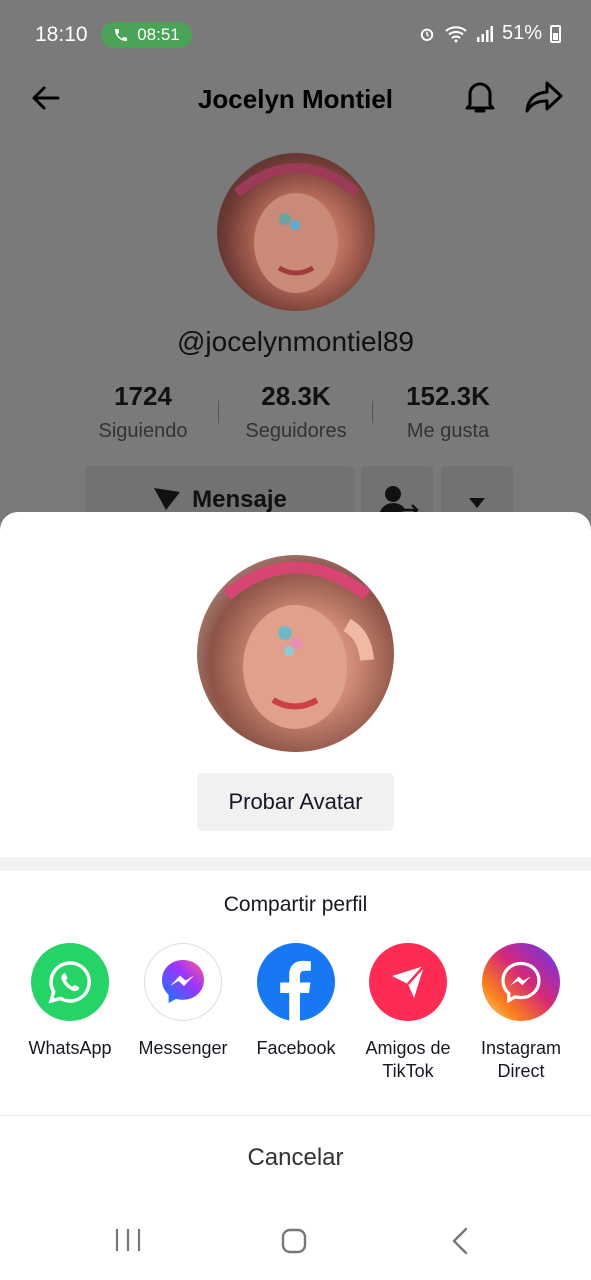 The image size is (591, 1280). Describe the element at coordinates (521, 1059) in the screenshot. I see `share-label: Instagram Direct` at that location.